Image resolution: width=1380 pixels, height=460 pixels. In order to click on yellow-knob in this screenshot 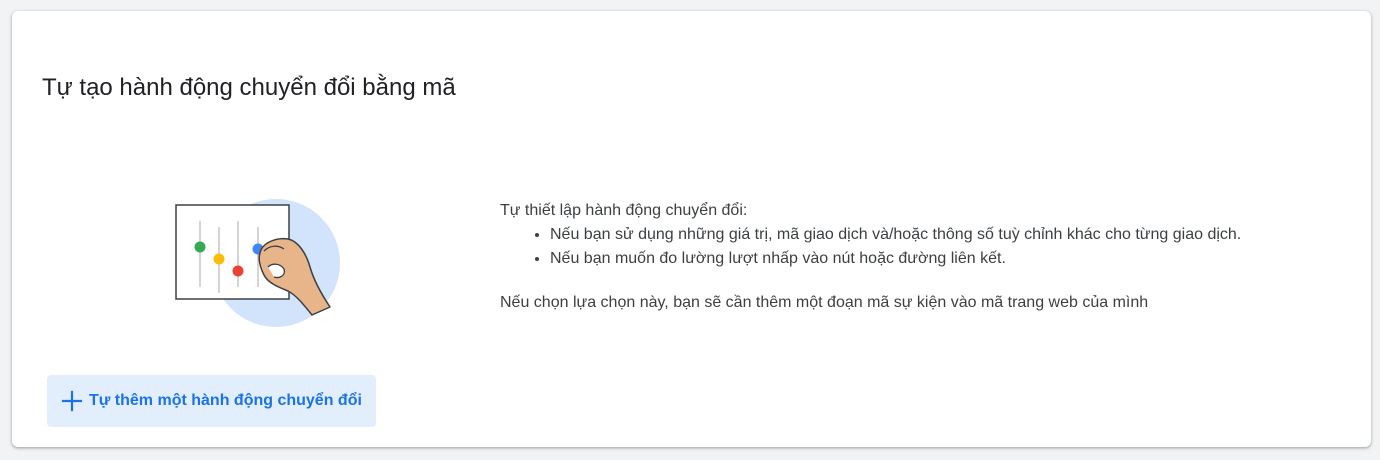, I will do `click(219, 259)`.